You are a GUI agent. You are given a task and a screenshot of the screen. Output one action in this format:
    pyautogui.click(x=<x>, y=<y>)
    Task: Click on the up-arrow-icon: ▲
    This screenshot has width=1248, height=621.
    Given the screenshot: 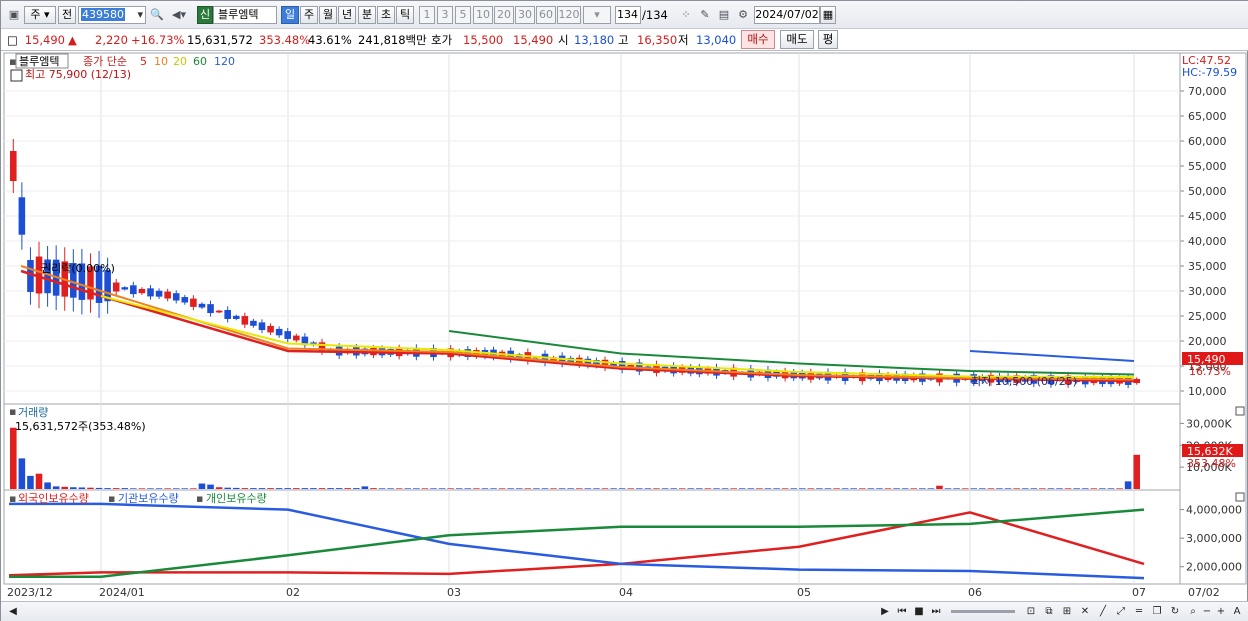 What is the action you would take?
    pyautogui.click(x=72, y=40)
    